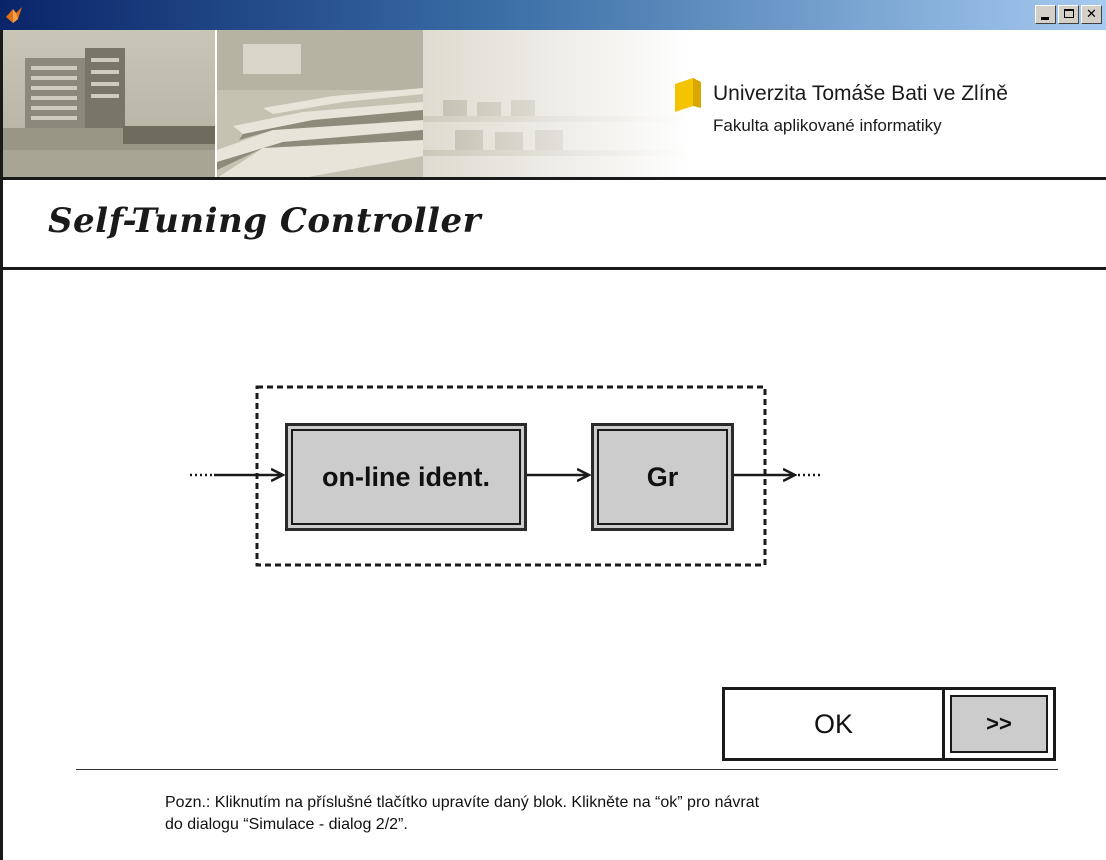 This screenshot has height=860, width=1106. What do you see at coordinates (553, 15) in the screenshot?
I see `title-bar: ✕` at bounding box center [553, 15].